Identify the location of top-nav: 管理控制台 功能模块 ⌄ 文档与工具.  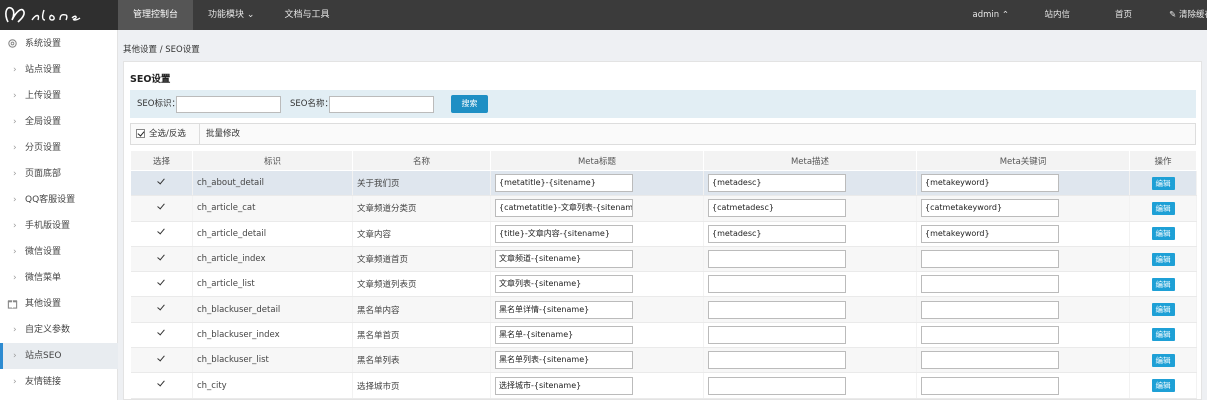
(231, 15).